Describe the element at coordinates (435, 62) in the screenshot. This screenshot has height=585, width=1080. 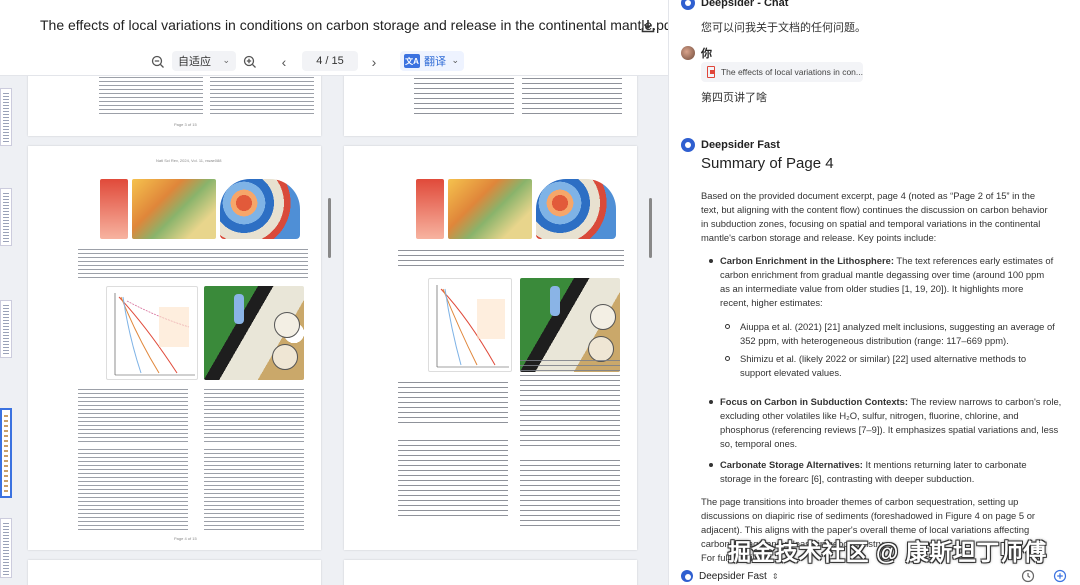
I see `translate-label: 翻译` at that location.